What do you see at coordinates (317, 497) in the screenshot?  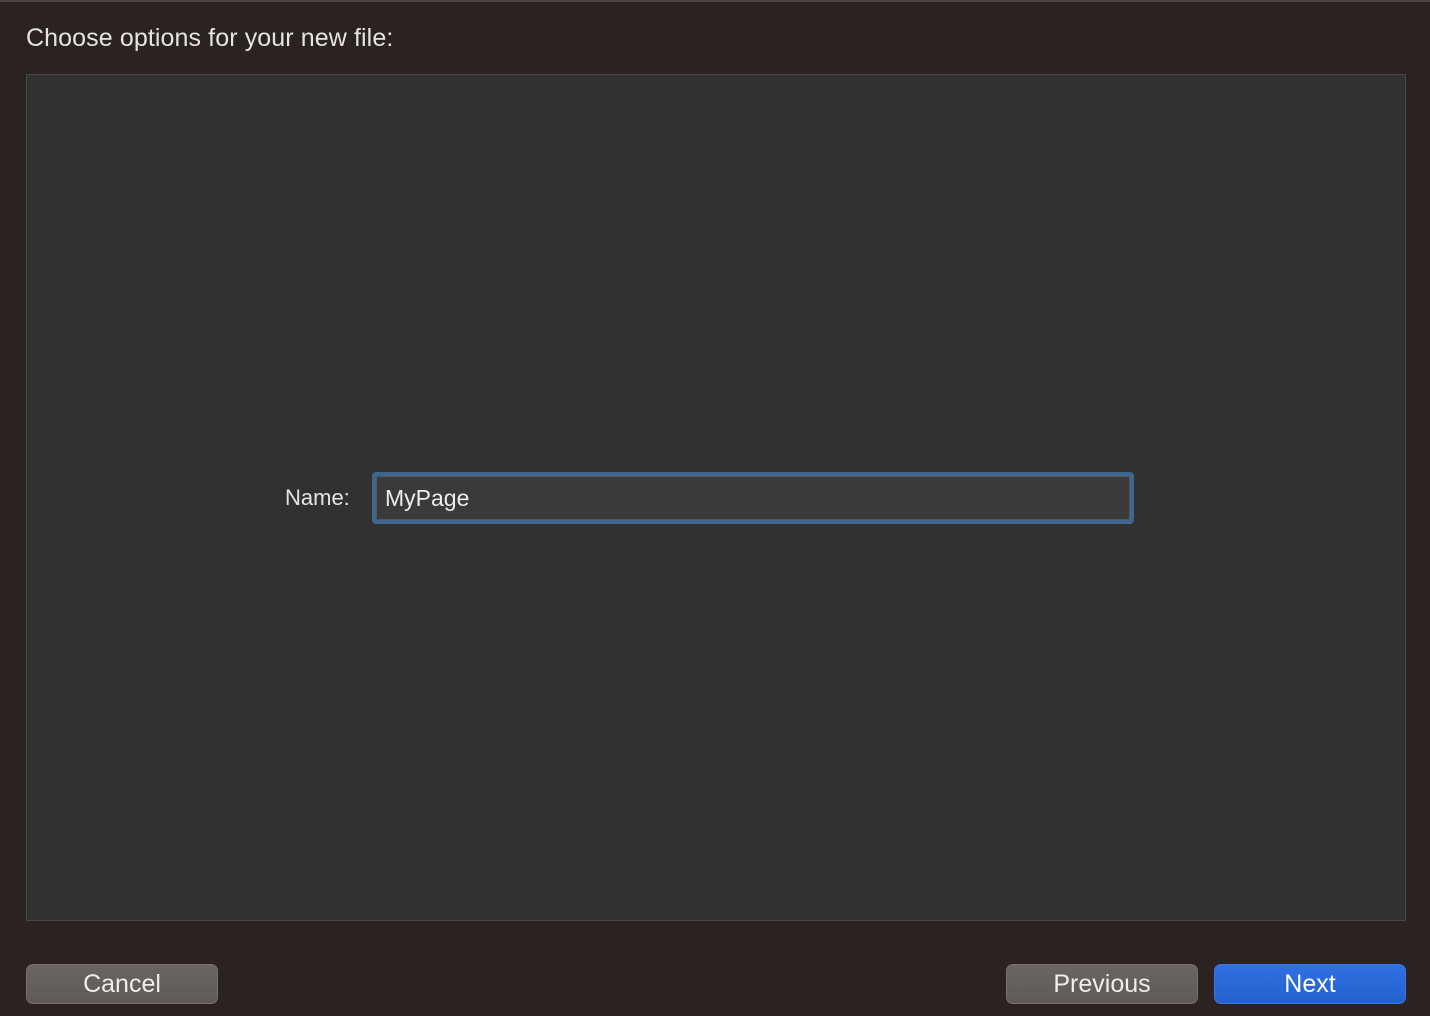 I see `name-label: Name:` at bounding box center [317, 497].